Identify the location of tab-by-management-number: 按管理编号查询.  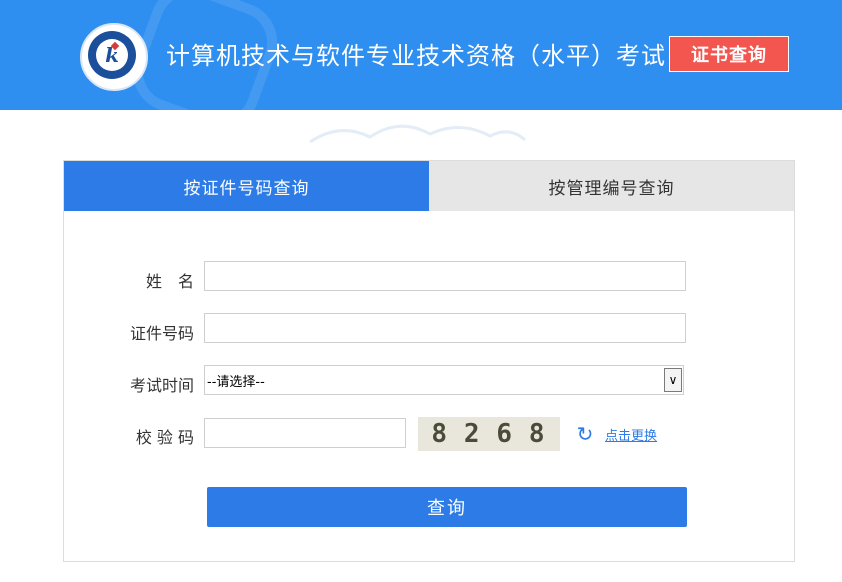
(611, 186).